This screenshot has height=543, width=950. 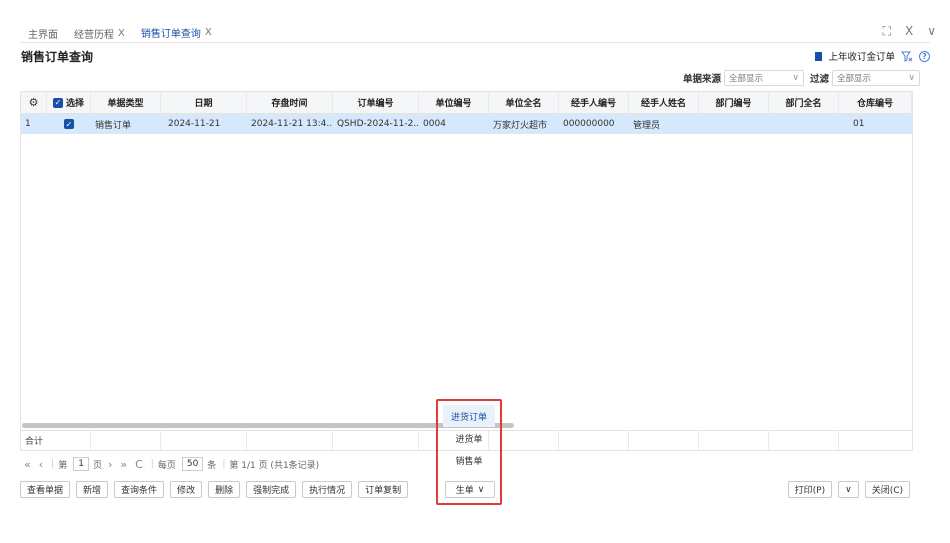 I want to click on header-handler-code: 经手人编号, so click(x=594, y=102).